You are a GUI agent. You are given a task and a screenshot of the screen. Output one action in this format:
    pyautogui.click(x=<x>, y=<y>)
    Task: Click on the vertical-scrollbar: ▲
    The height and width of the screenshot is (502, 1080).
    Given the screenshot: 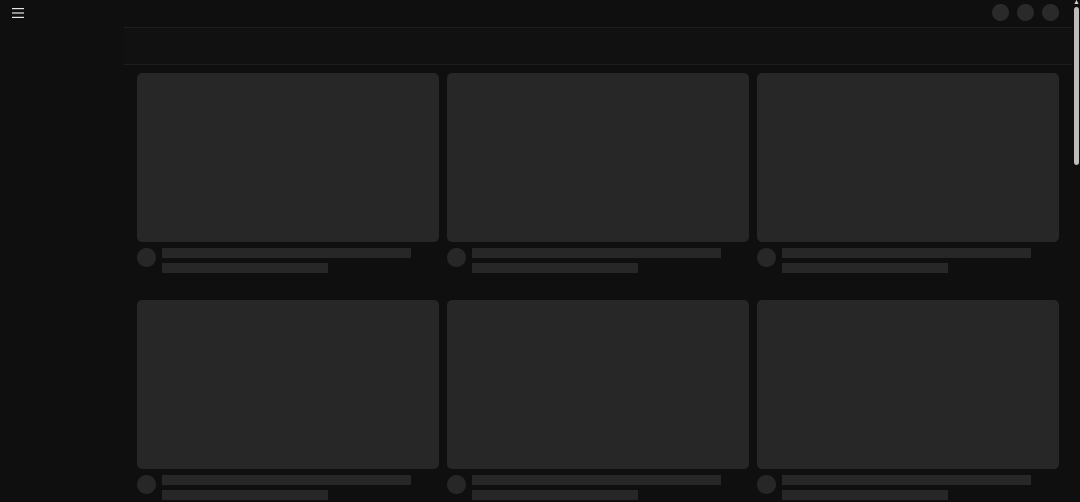 What is the action you would take?
    pyautogui.click(x=1076, y=251)
    